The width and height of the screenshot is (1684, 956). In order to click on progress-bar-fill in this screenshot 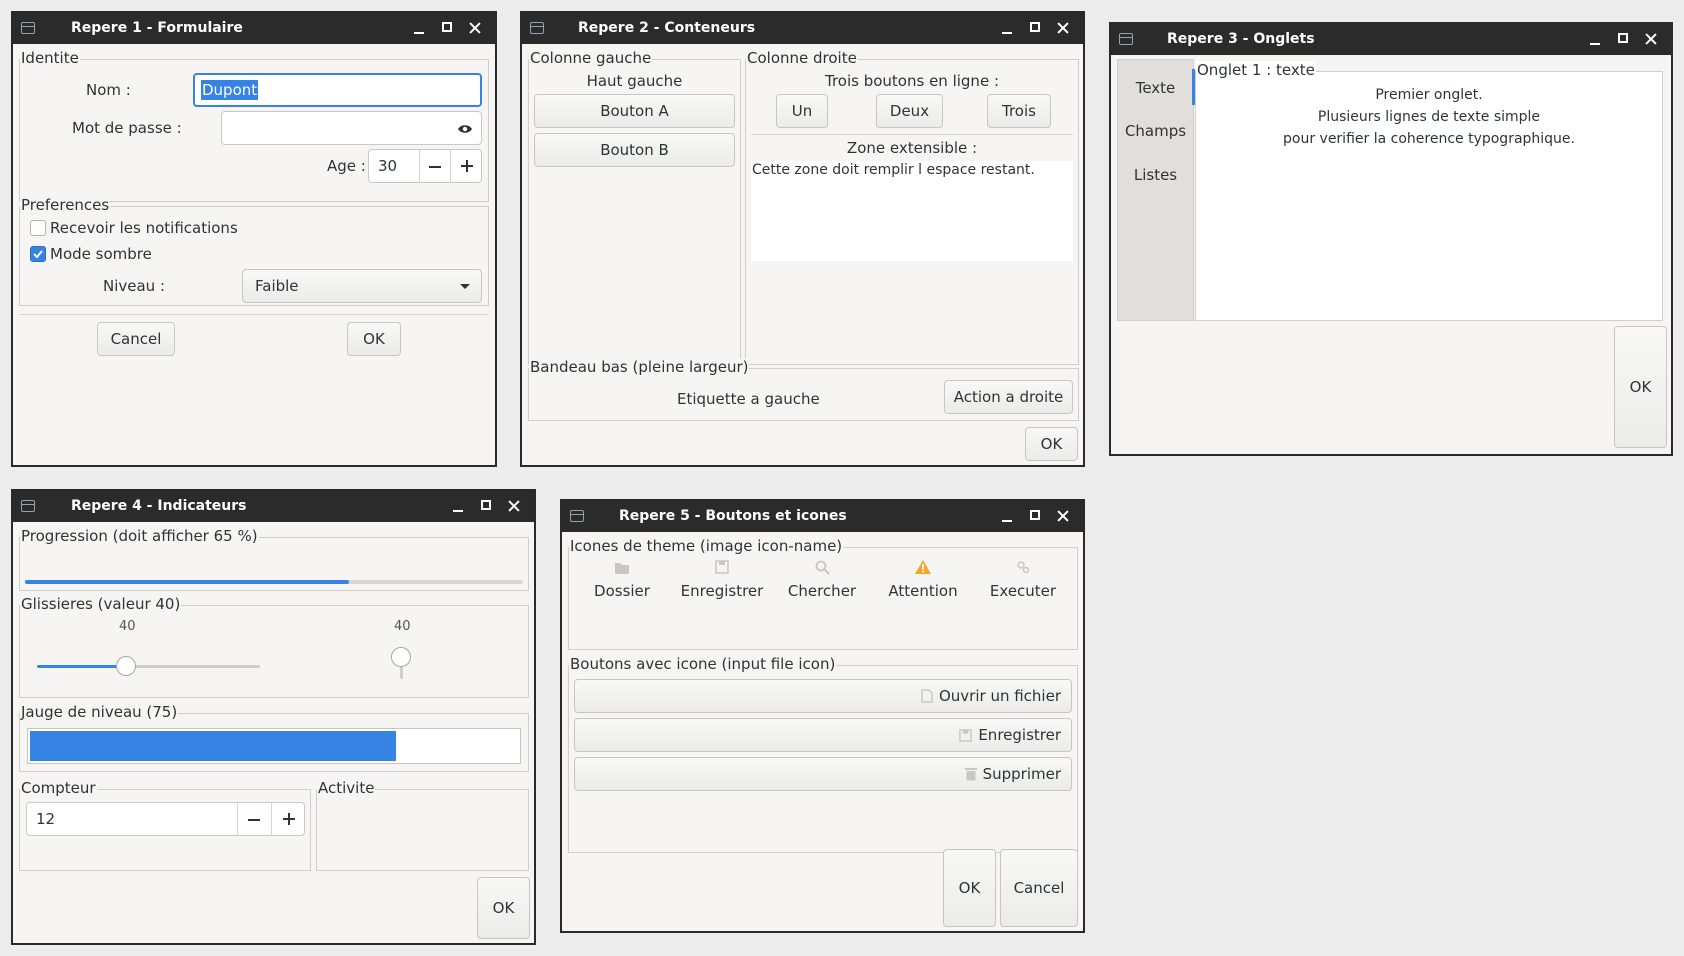, I will do `click(187, 582)`.